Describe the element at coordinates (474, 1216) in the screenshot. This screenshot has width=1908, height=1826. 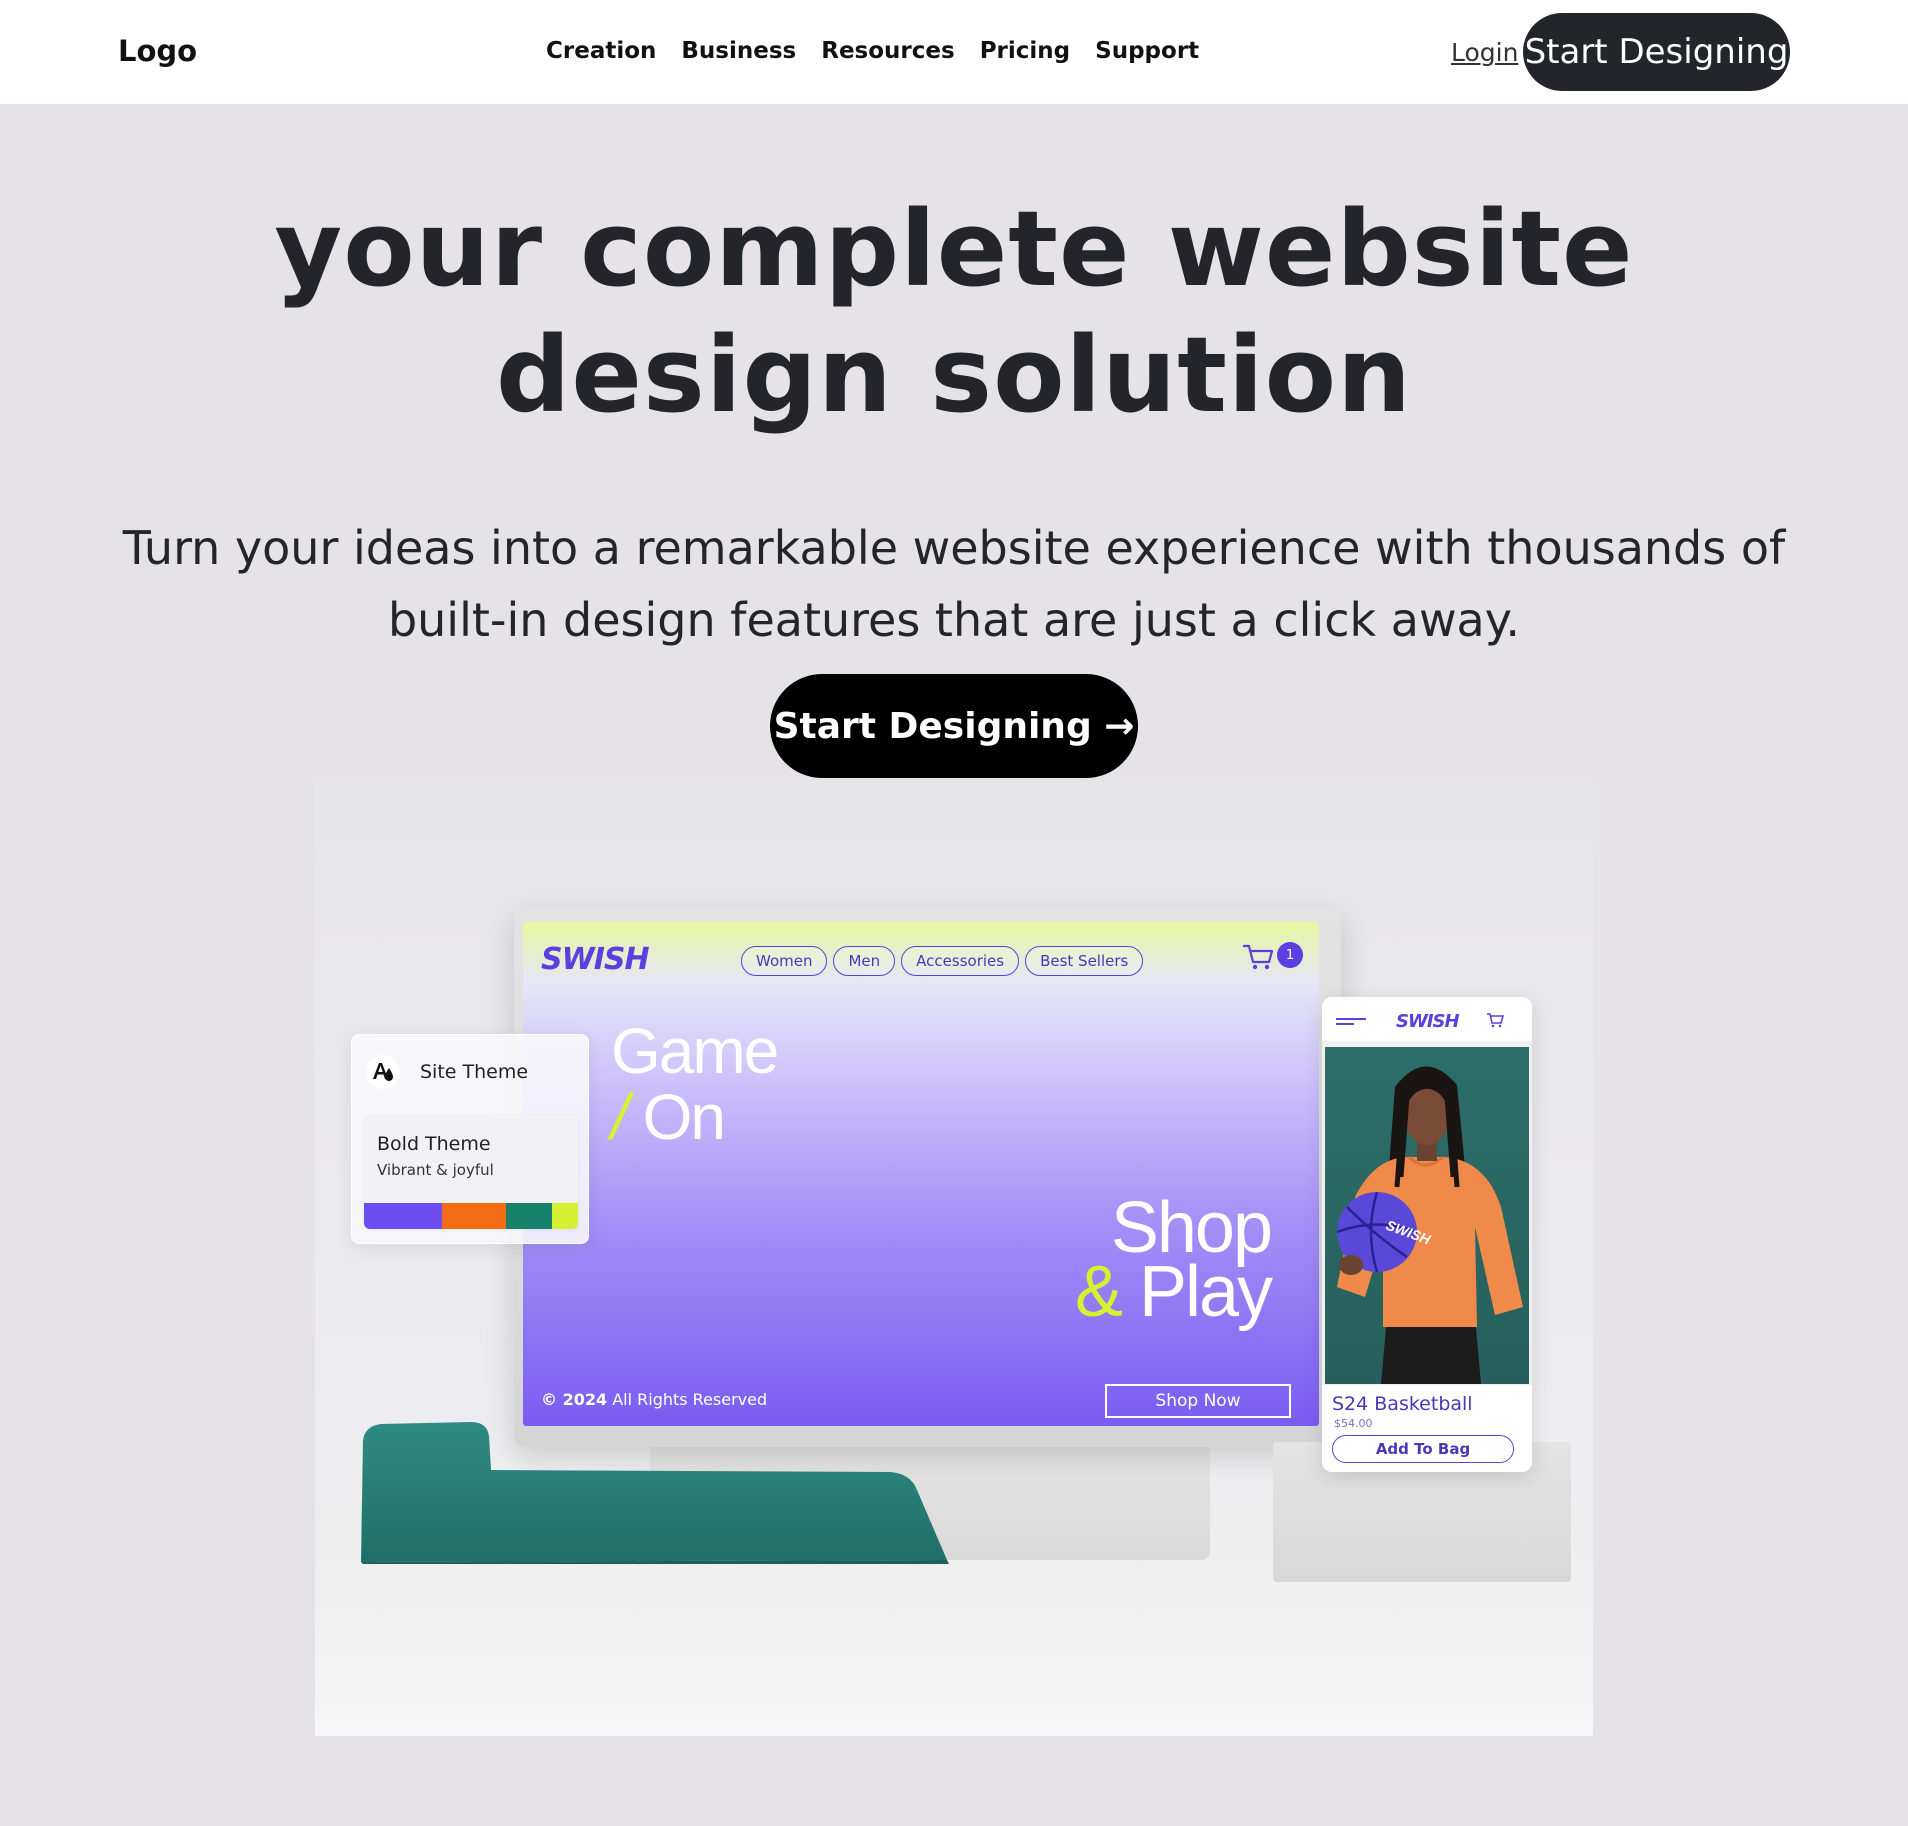
I see `swatch-orange` at that location.